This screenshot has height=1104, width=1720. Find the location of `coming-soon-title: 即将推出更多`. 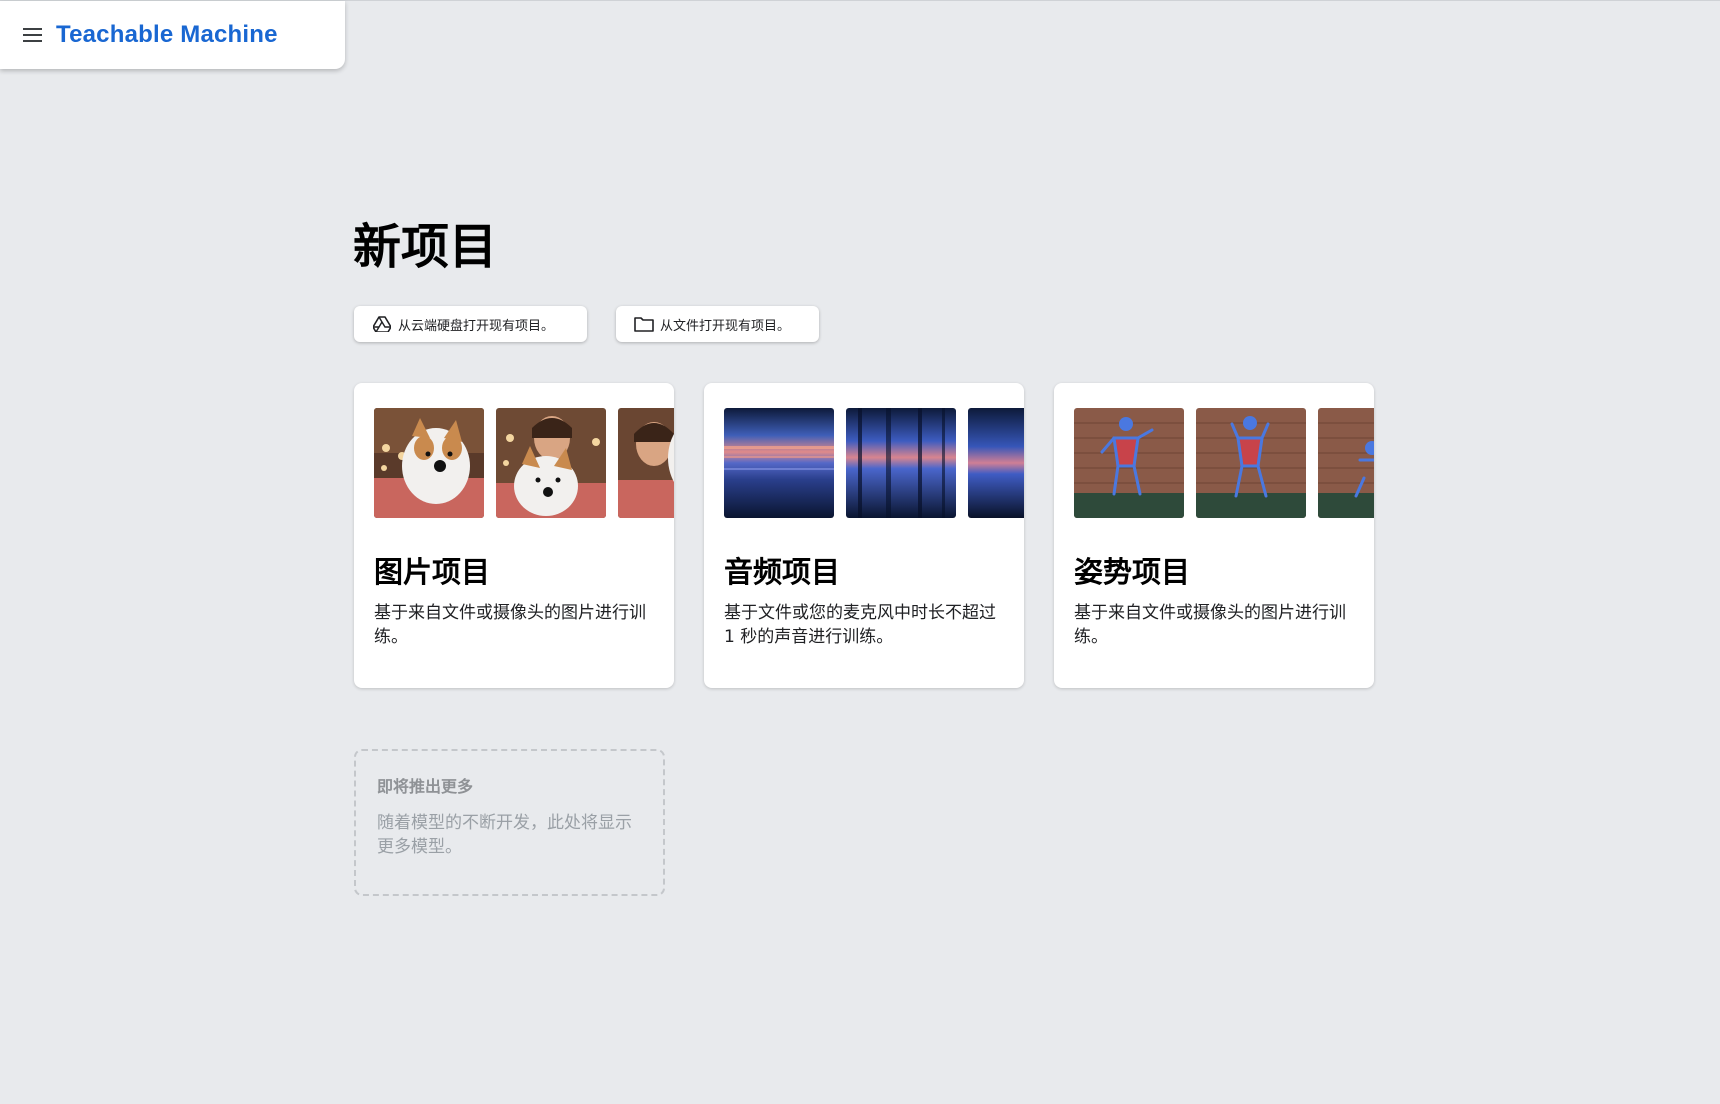

coming-soon-title: 即将推出更多 is located at coordinates (425, 786).